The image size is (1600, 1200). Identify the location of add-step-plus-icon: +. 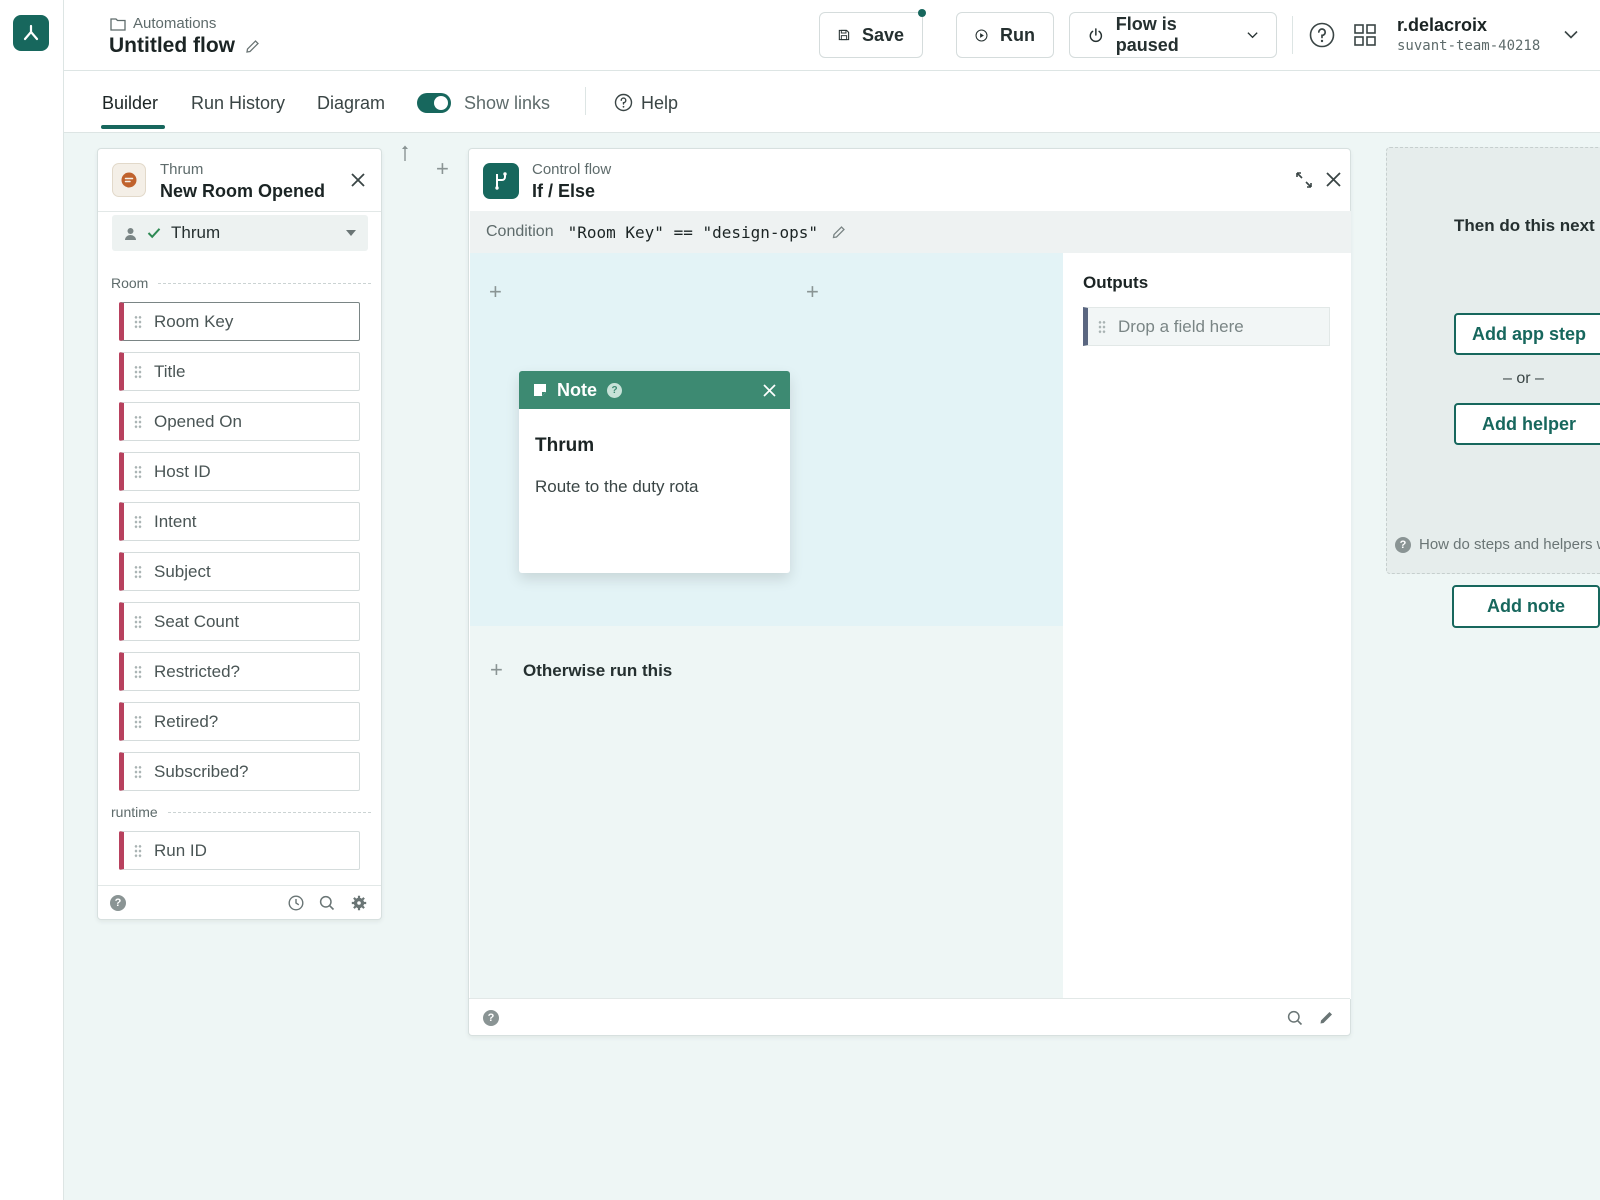
(442, 169).